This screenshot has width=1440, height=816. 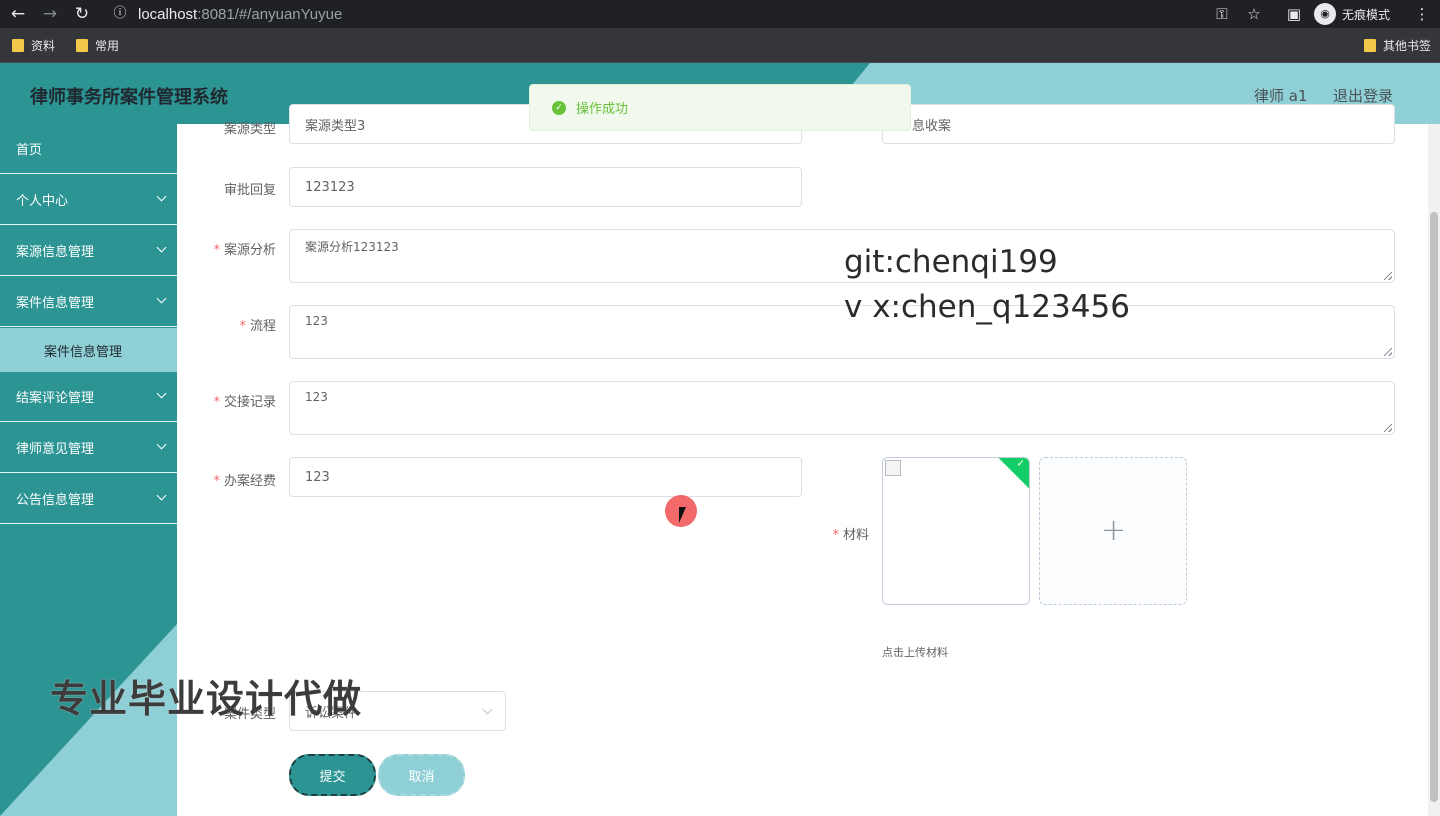 What do you see at coordinates (850, 535) in the screenshot?
I see `material-label: * 材料` at bounding box center [850, 535].